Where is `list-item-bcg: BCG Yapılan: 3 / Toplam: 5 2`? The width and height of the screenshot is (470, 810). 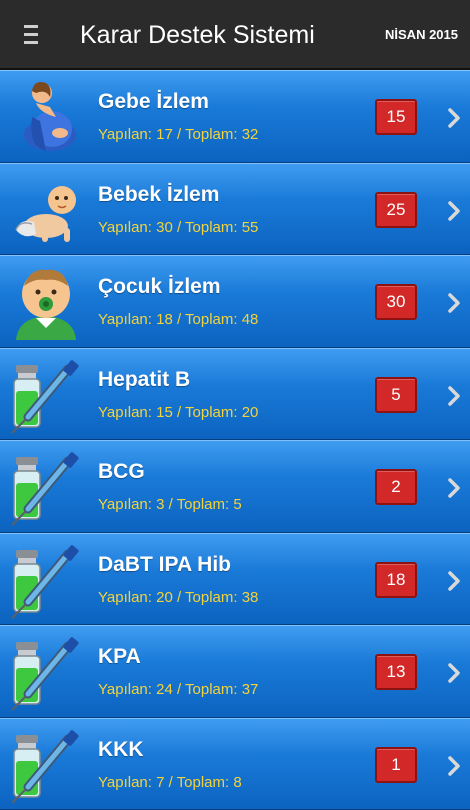 list-item-bcg: BCG Yapılan: 3 / Toplam: 5 2 is located at coordinates (235, 486).